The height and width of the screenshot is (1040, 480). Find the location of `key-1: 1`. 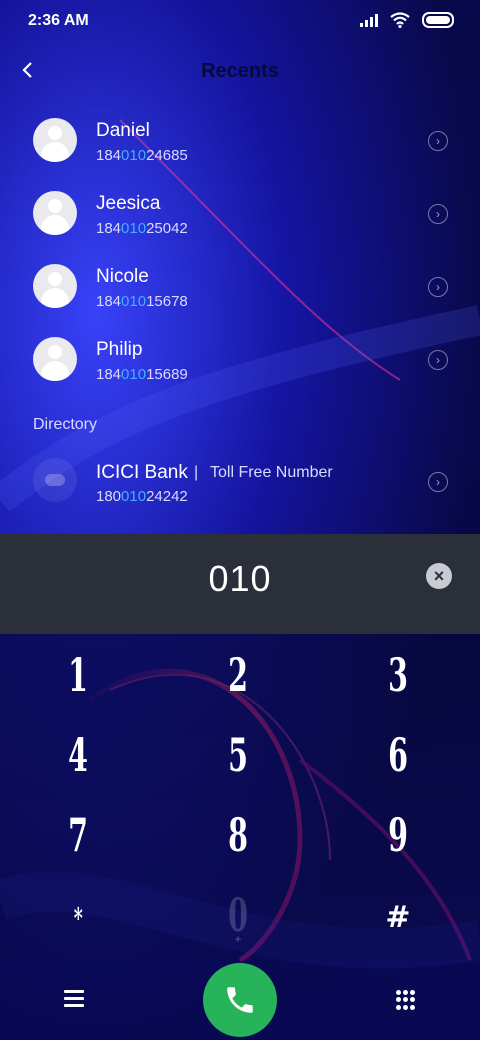

key-1: 1 is located at coordinates (78, 674).